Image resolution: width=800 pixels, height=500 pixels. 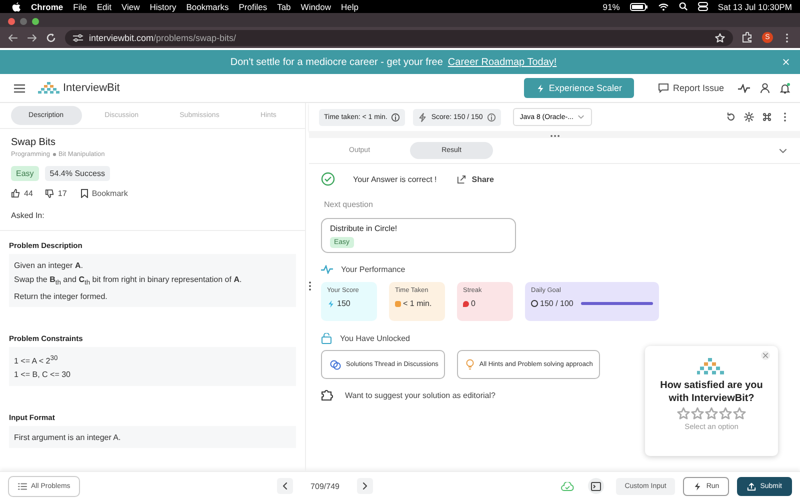 What do you see at coordinates (207, 7) in the screenshot?
I see `menu-item: Bookmarks` at bounding box center [207, 7].